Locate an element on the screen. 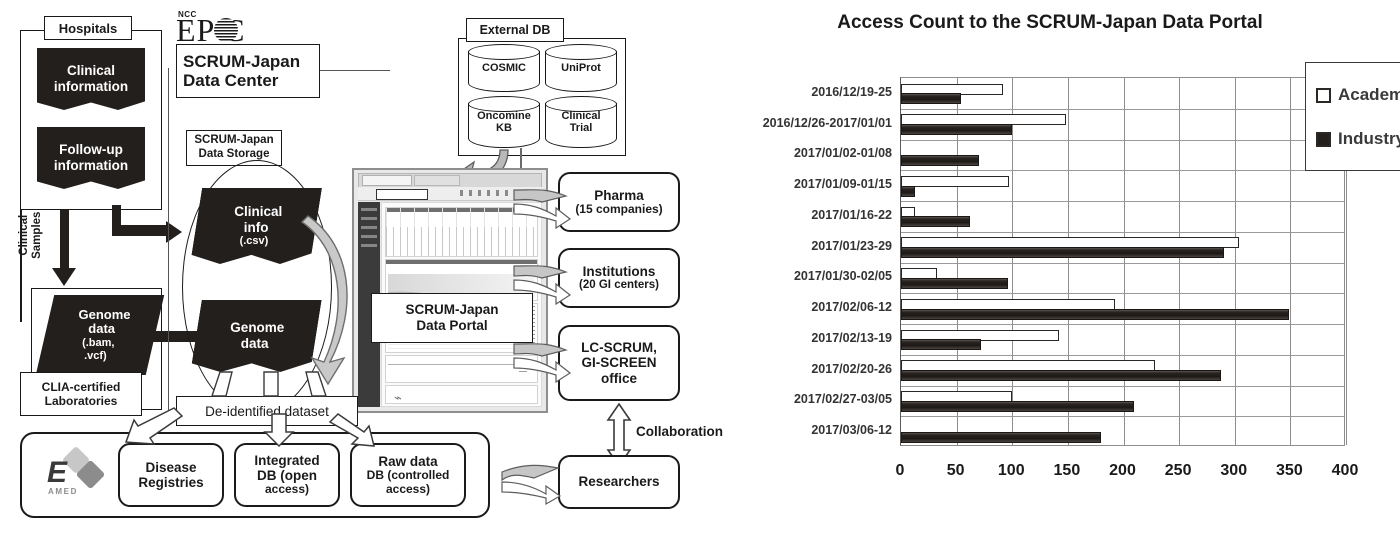 The height and width of the screenshot is (543, 1400). chart-bar-academia is located at coordinates (955, 181).